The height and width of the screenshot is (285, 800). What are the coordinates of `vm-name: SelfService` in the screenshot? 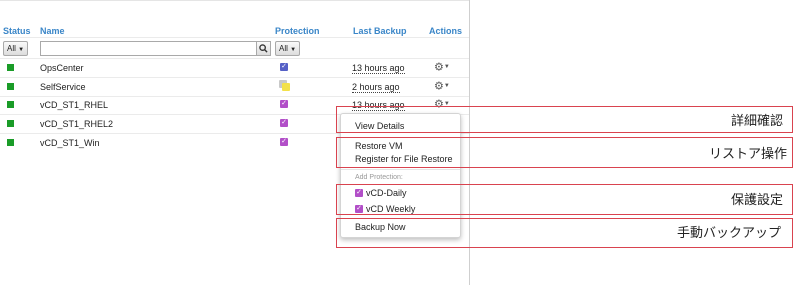 It's located at (63, 87).